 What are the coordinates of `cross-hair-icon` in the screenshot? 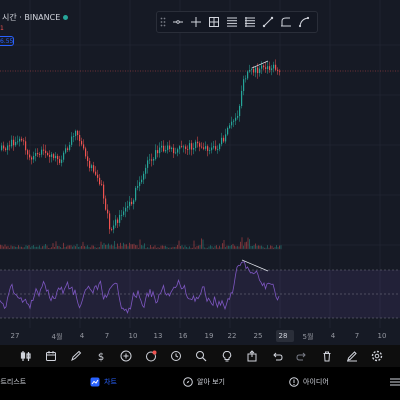 It's located at (196, 22).